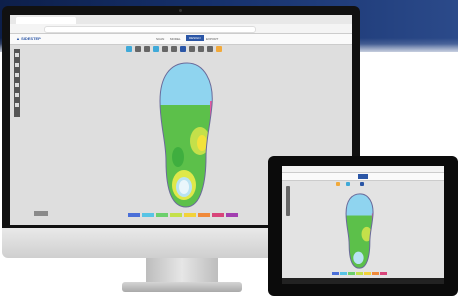 The width and height of the screenshot is (458, 296). I want to click on browser-tab, so click(46, 20).